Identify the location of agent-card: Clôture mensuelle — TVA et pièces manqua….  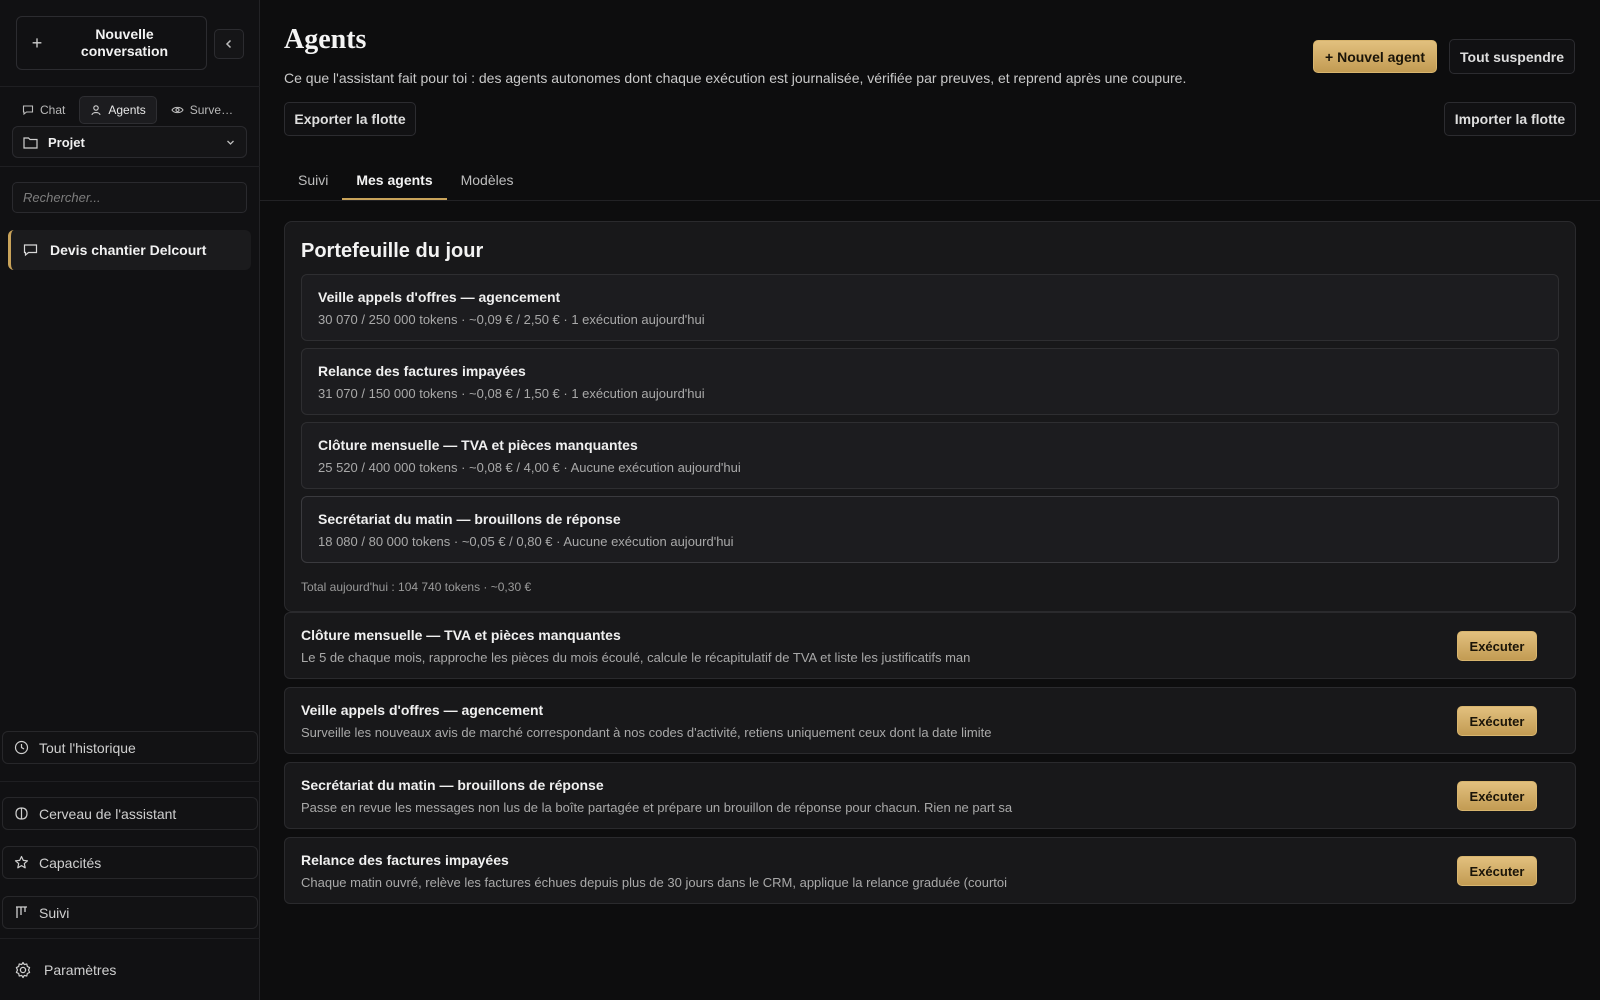
(930, 645).